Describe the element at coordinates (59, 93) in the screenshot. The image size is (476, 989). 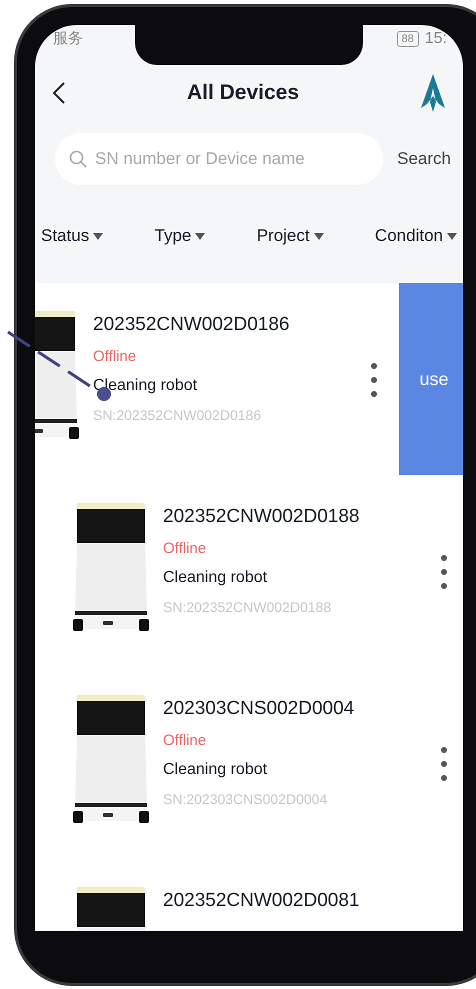
I see `back-icon` at that location.